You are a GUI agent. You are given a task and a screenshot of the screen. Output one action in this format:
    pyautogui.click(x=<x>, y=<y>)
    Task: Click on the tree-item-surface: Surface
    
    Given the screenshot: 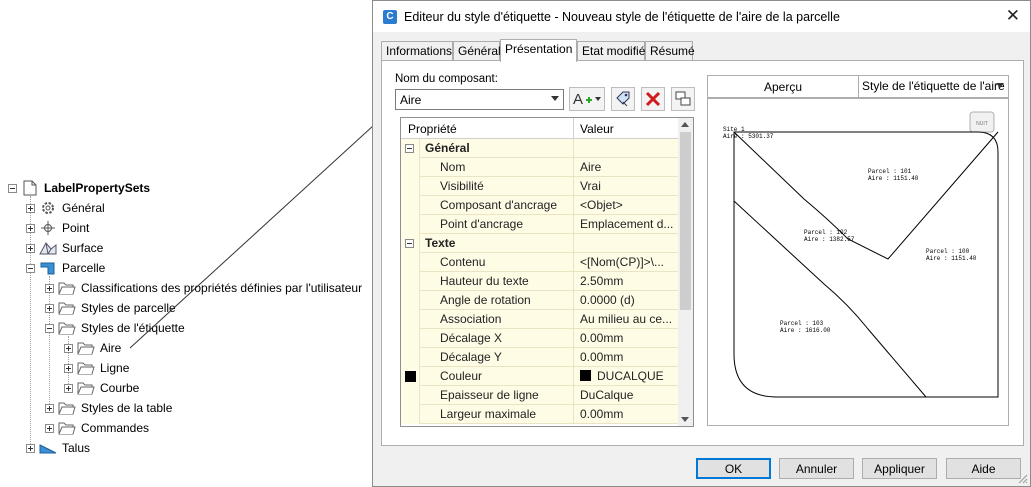 What is the action you would take?
    pyautogui.click(x=64, y=248)
    